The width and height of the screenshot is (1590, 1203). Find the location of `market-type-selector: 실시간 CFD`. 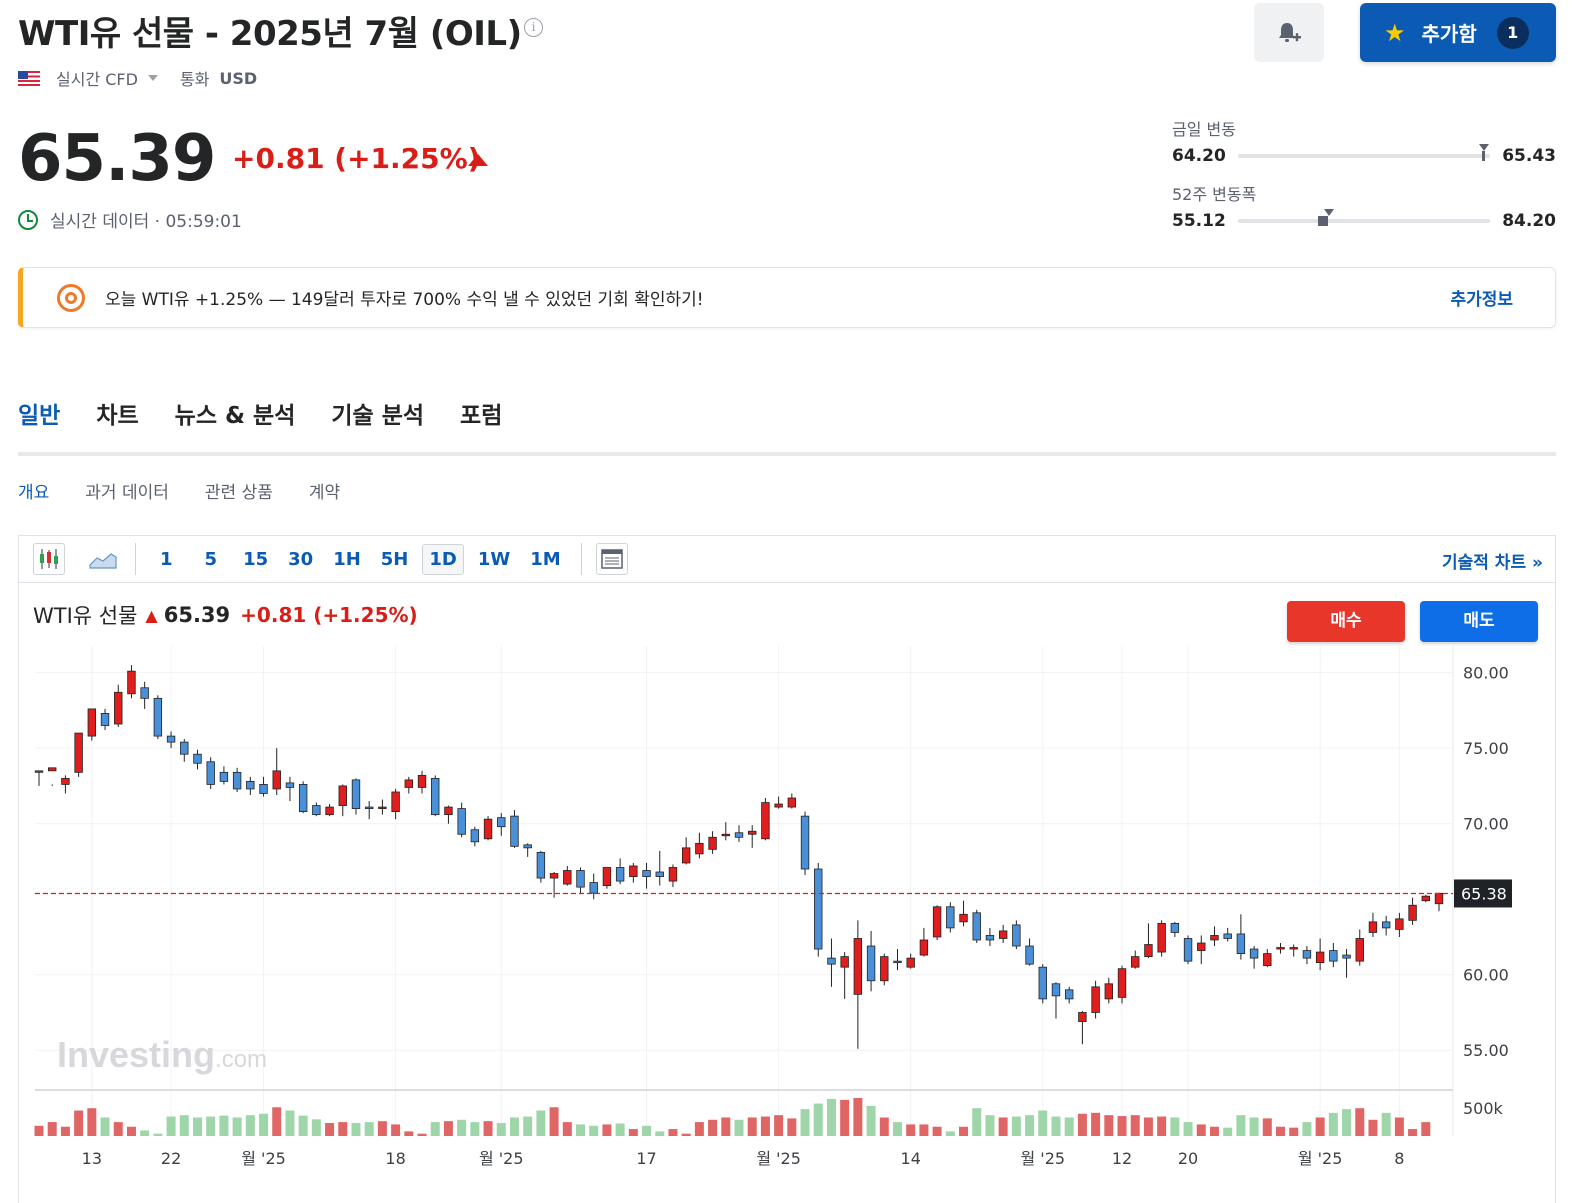

market-type-selector: 실시간 CFD is located at coordinates (118, 78).